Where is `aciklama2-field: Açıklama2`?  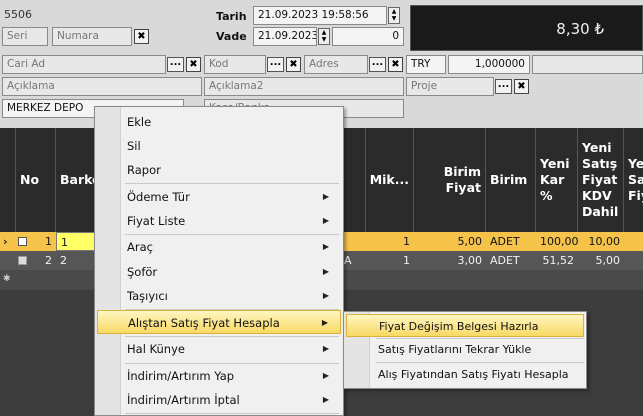
aciklama2-field: Açıklama2 is located at coordinates (304, 86).